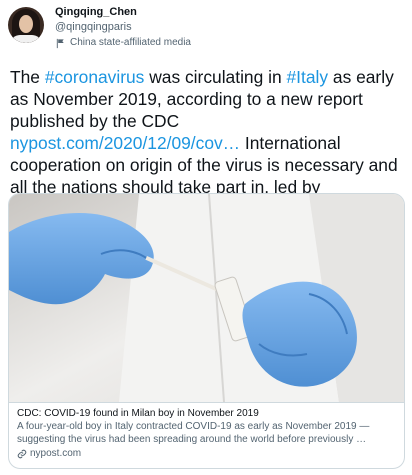  I want to click on link-icon, so click(22, 453).